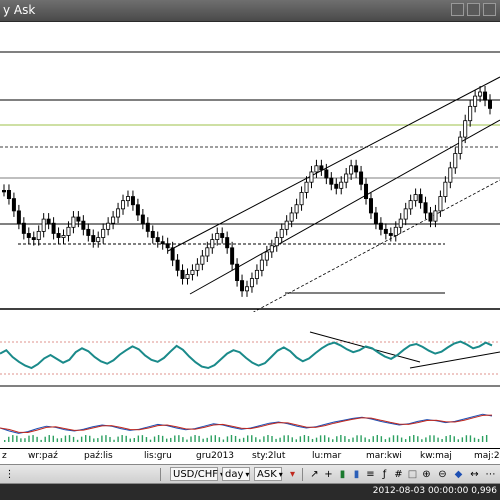 The width and height of the screenshot is (500, 500). Describe the element at coordinates (370, 474) in the screenshot. I see `period-icon: ≡` at that location.